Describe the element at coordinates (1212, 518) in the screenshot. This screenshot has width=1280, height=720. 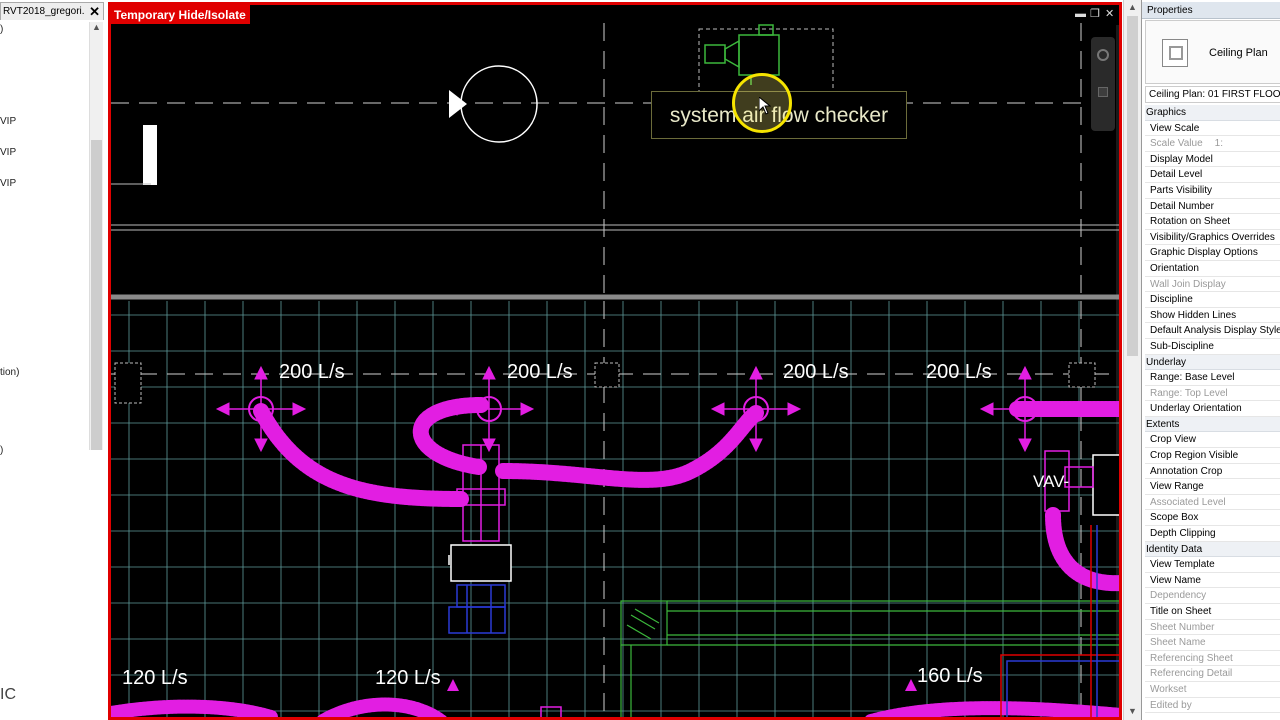
I see `property-row: Scope Box` at that location.